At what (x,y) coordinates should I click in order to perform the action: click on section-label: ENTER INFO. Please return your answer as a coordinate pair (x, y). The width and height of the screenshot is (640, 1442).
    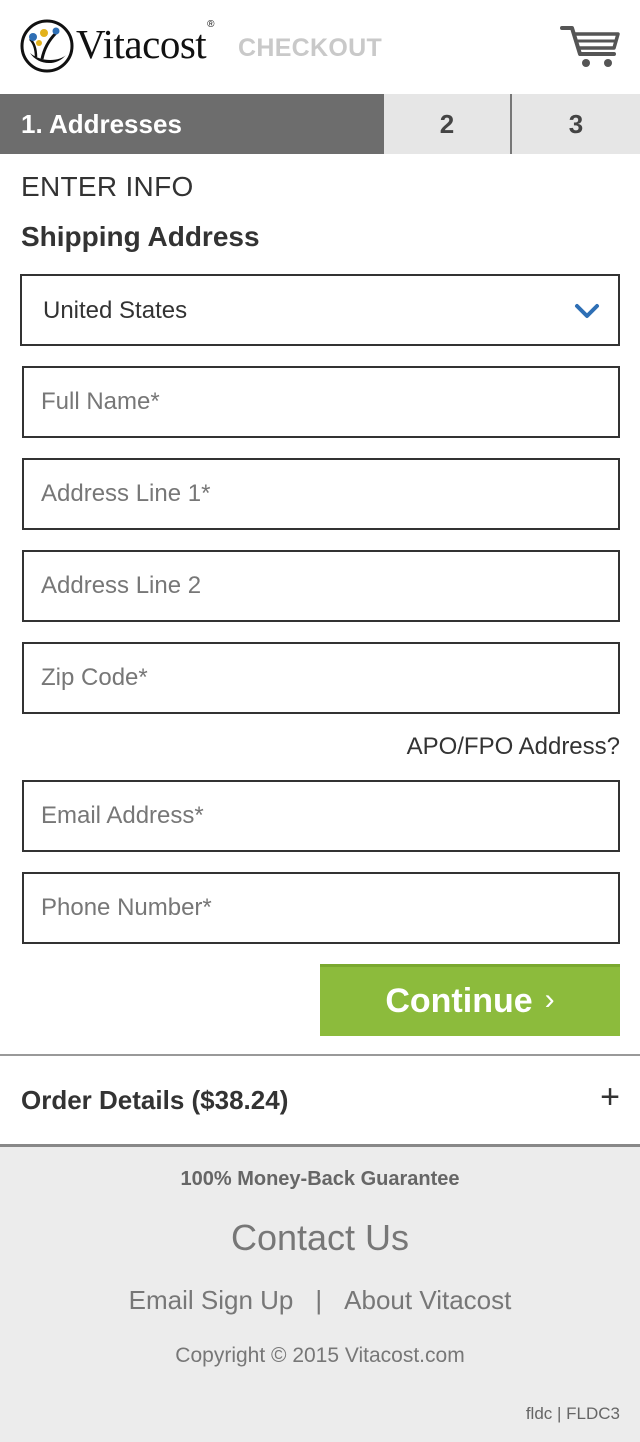
    Looking at the image, I should click on (107, 186).